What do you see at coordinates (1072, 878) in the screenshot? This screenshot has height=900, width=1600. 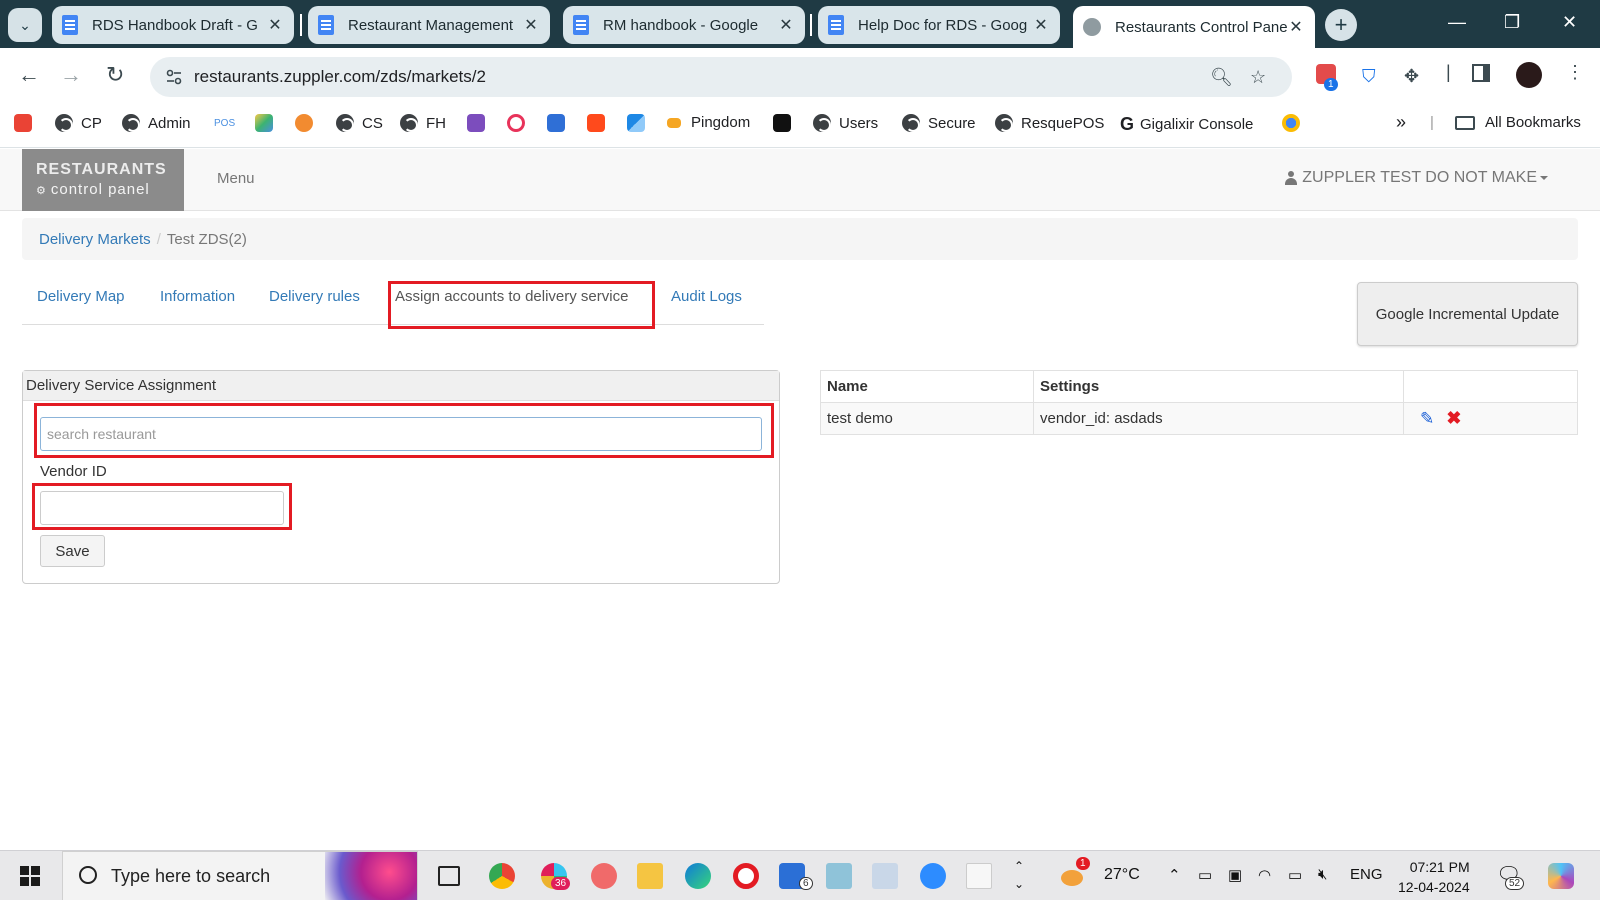 I see `weather-icon` at bounding box center [1072, 878].